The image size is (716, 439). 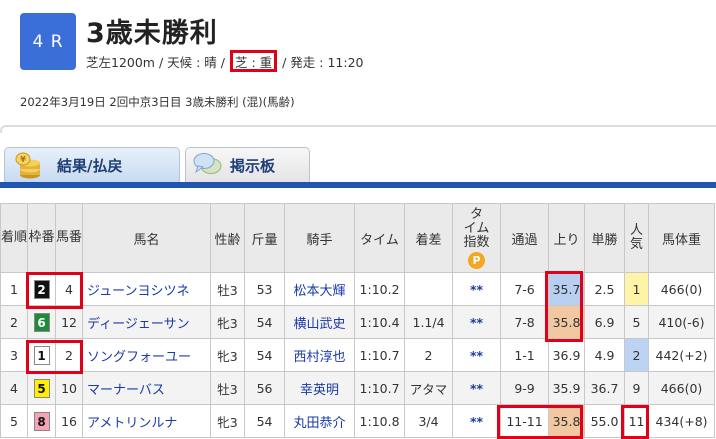 I want to click on cell-weight: 53, so click(x=265, y=289).